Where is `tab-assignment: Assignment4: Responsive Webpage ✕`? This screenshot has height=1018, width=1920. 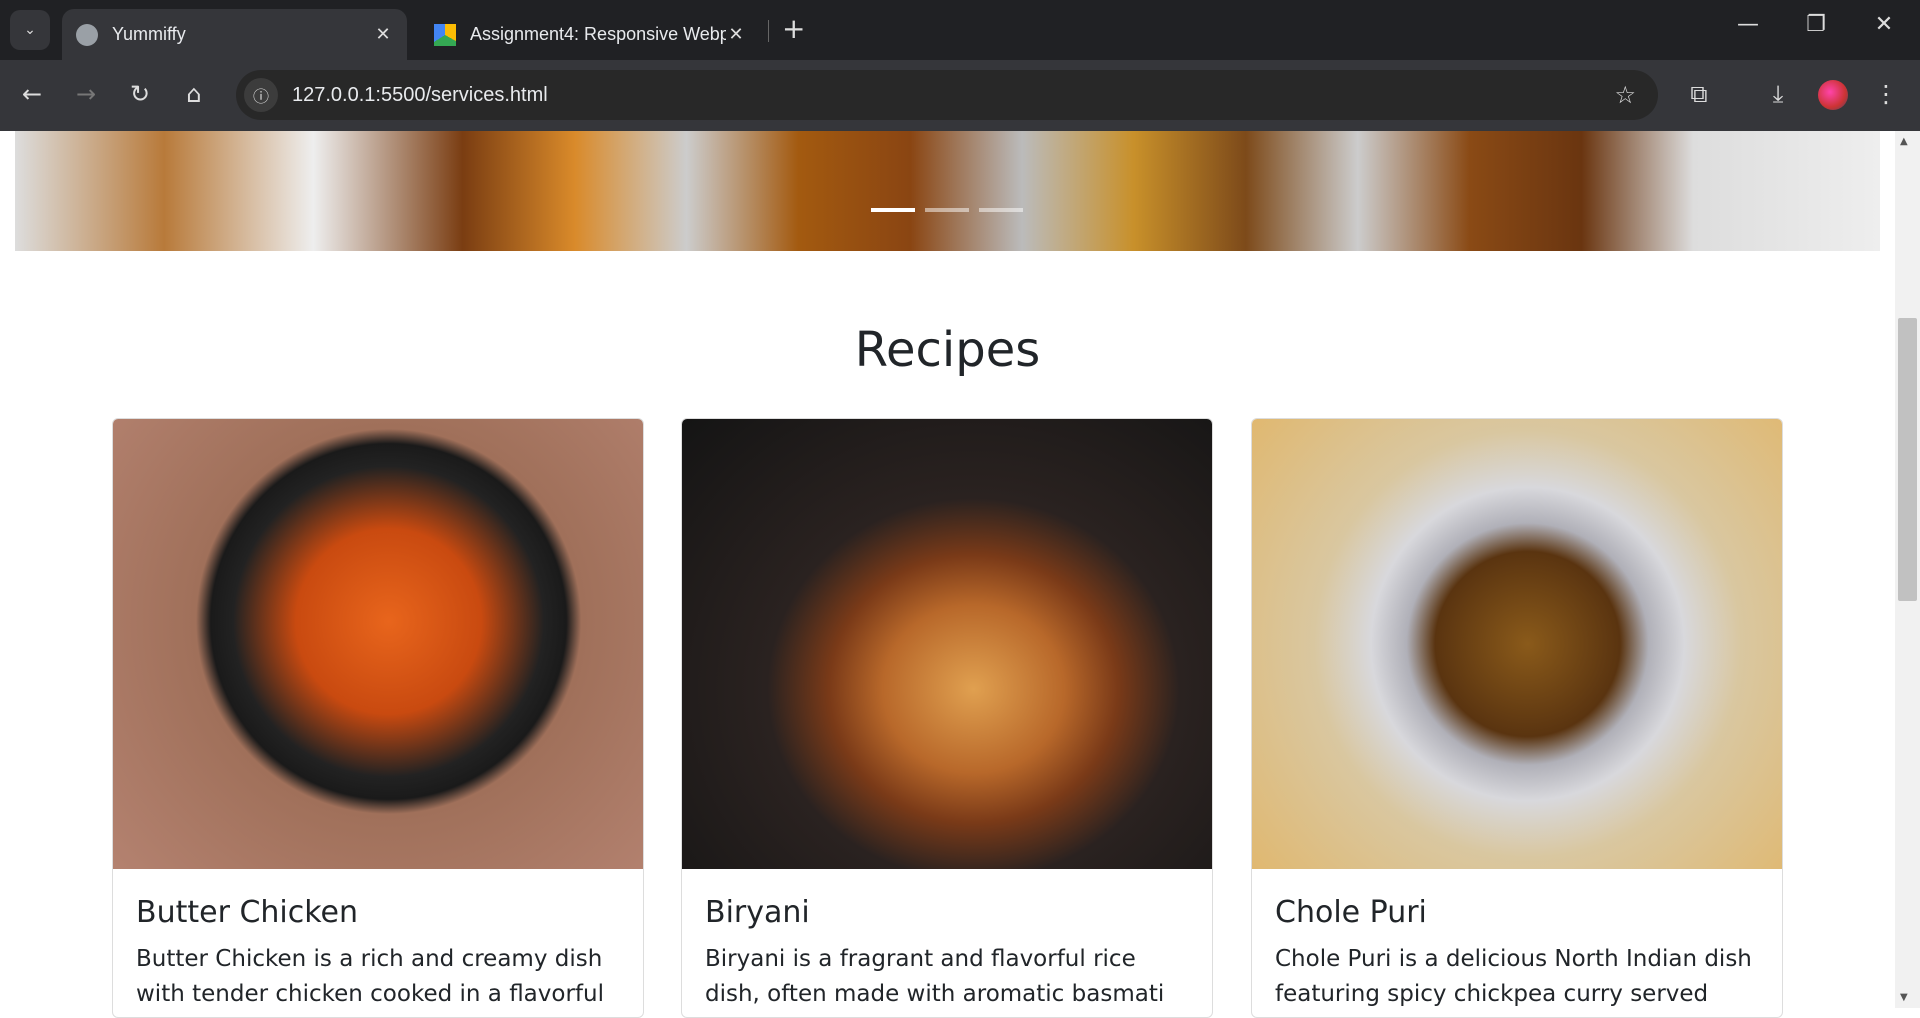 tab-assignment: Assignment4: Responsive Webpage ✕ is located at coordinates (590, 34).